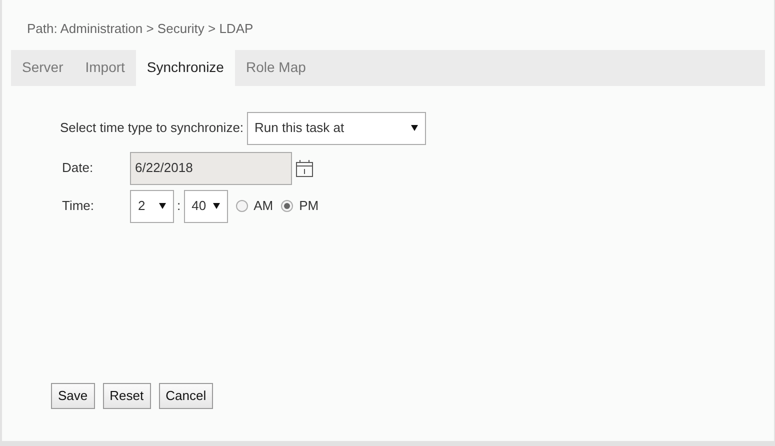 The height and width of the screenshot is (446, 775). What do you see at coordinates (264, 206) in the screenshot?
I see `radio-label: AM` at bounding box center [264, 206].